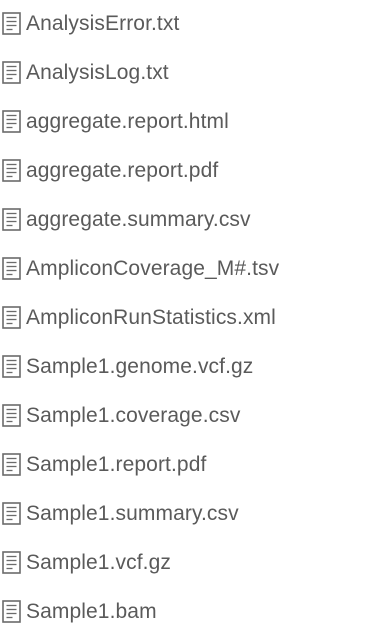  What do you see at coordinates (153, 268) in the screenshot?
I see `file-name: AmpliconCoverage_M#.tsv` at bounding box center [153, 268].